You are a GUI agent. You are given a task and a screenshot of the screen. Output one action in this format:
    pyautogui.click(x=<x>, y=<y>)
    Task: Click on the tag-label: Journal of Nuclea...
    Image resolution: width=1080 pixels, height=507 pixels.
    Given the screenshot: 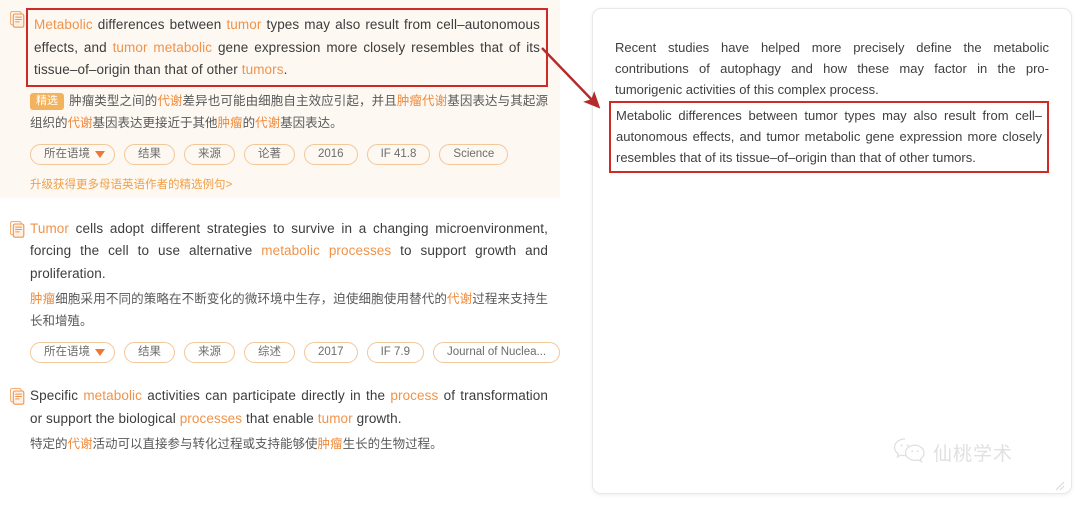 What is the action you would take?
    pyautogui.click(x=497, y=352)
    